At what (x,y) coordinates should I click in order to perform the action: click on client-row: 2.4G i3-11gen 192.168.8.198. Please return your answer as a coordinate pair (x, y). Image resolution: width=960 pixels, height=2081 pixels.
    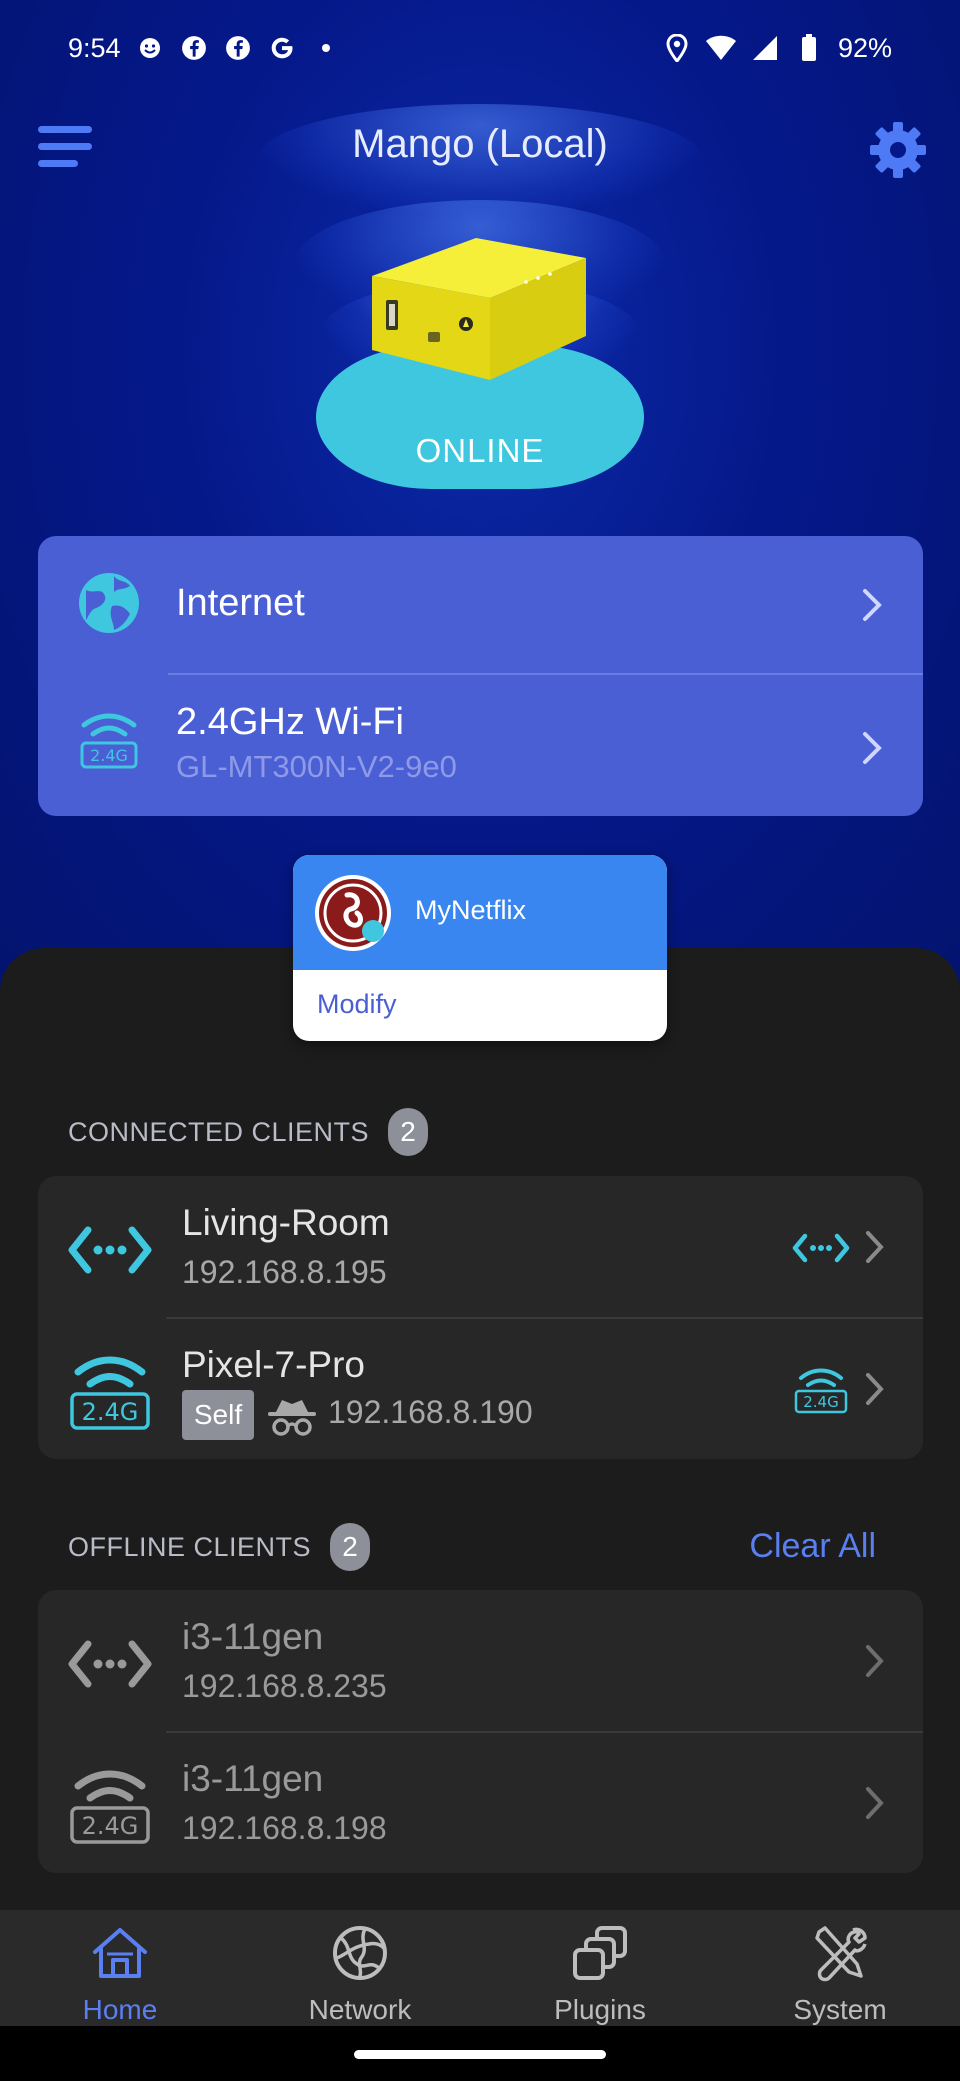
    Looking at the image, I should click on (480, 1802).